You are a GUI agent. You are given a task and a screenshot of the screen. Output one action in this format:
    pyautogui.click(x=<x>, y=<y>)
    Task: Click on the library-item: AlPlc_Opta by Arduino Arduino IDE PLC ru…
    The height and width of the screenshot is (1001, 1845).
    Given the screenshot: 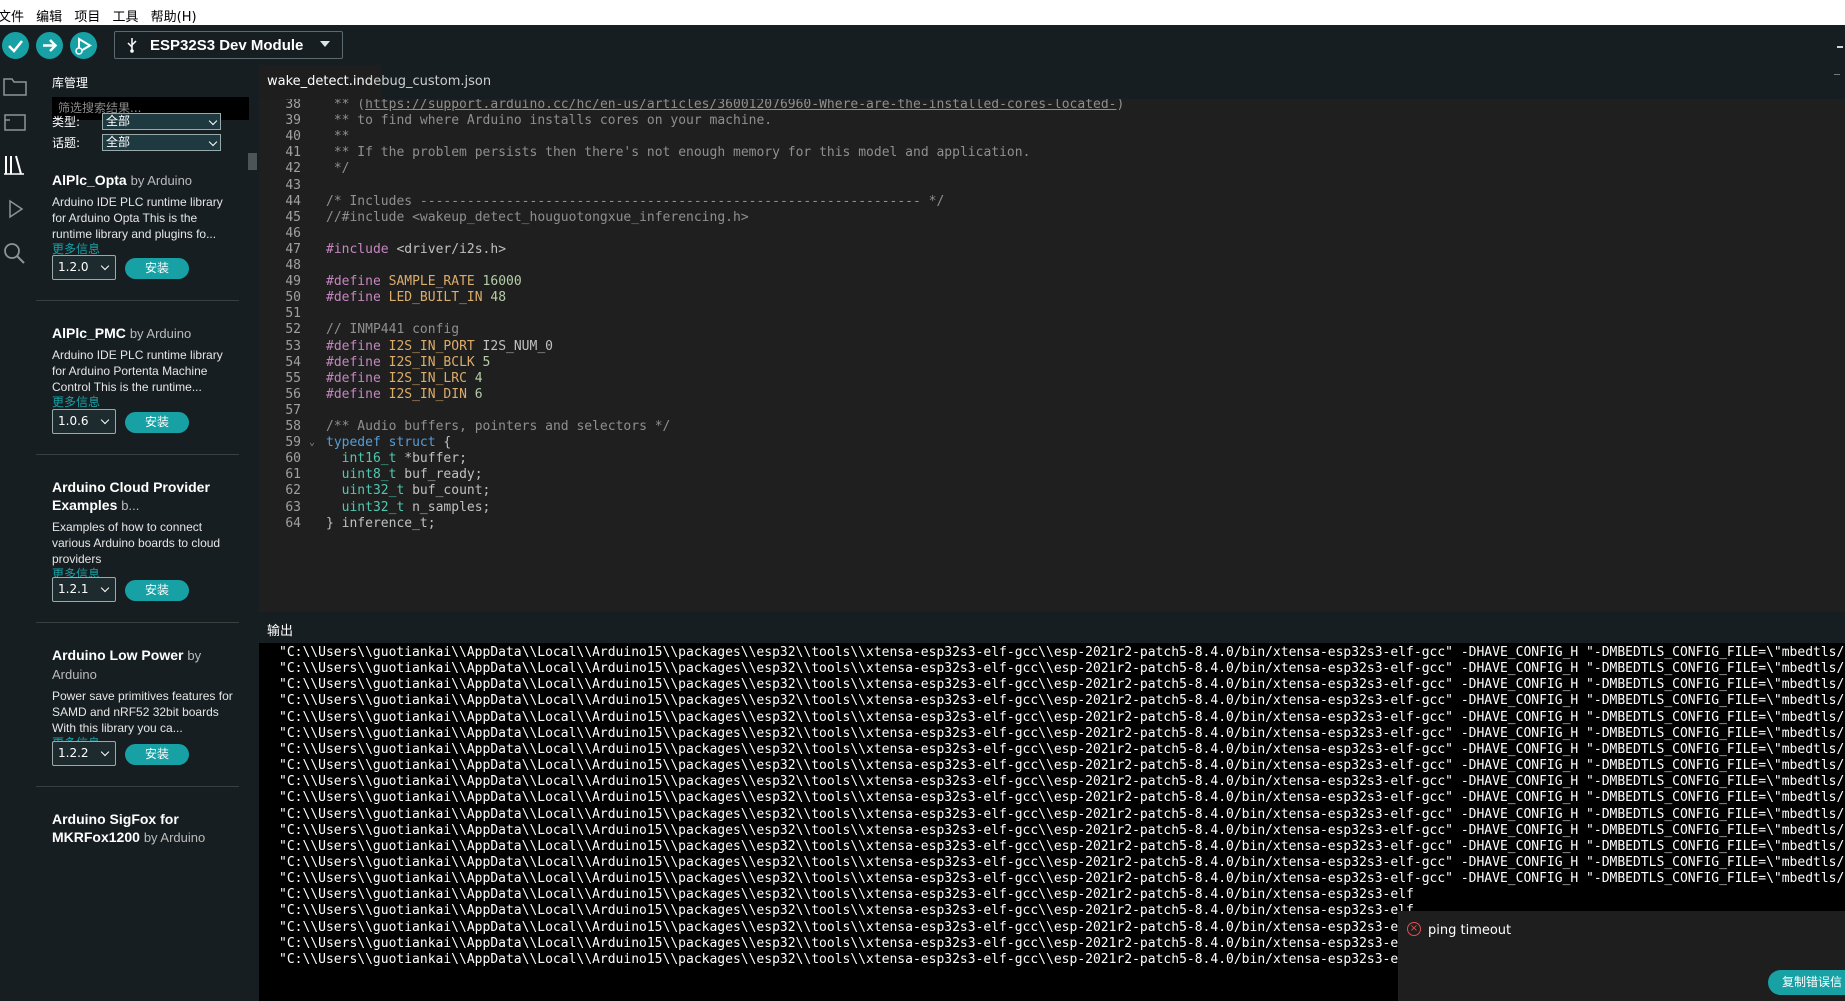 What is the action you would take?
    pyautogui.click(x=145, y=213)
    